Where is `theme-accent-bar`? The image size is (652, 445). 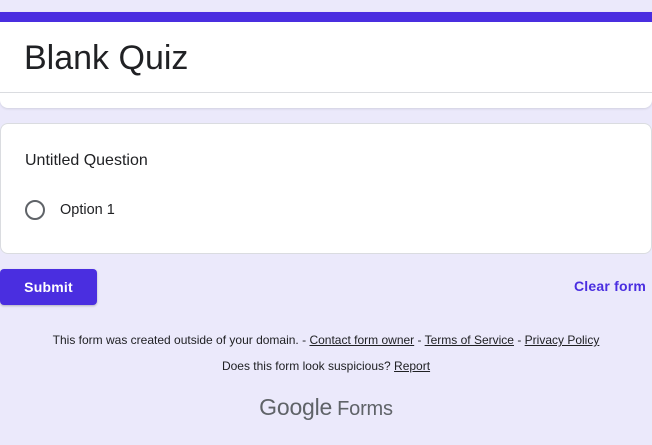
theme-accent-bar is located at coordinates (326, 17).